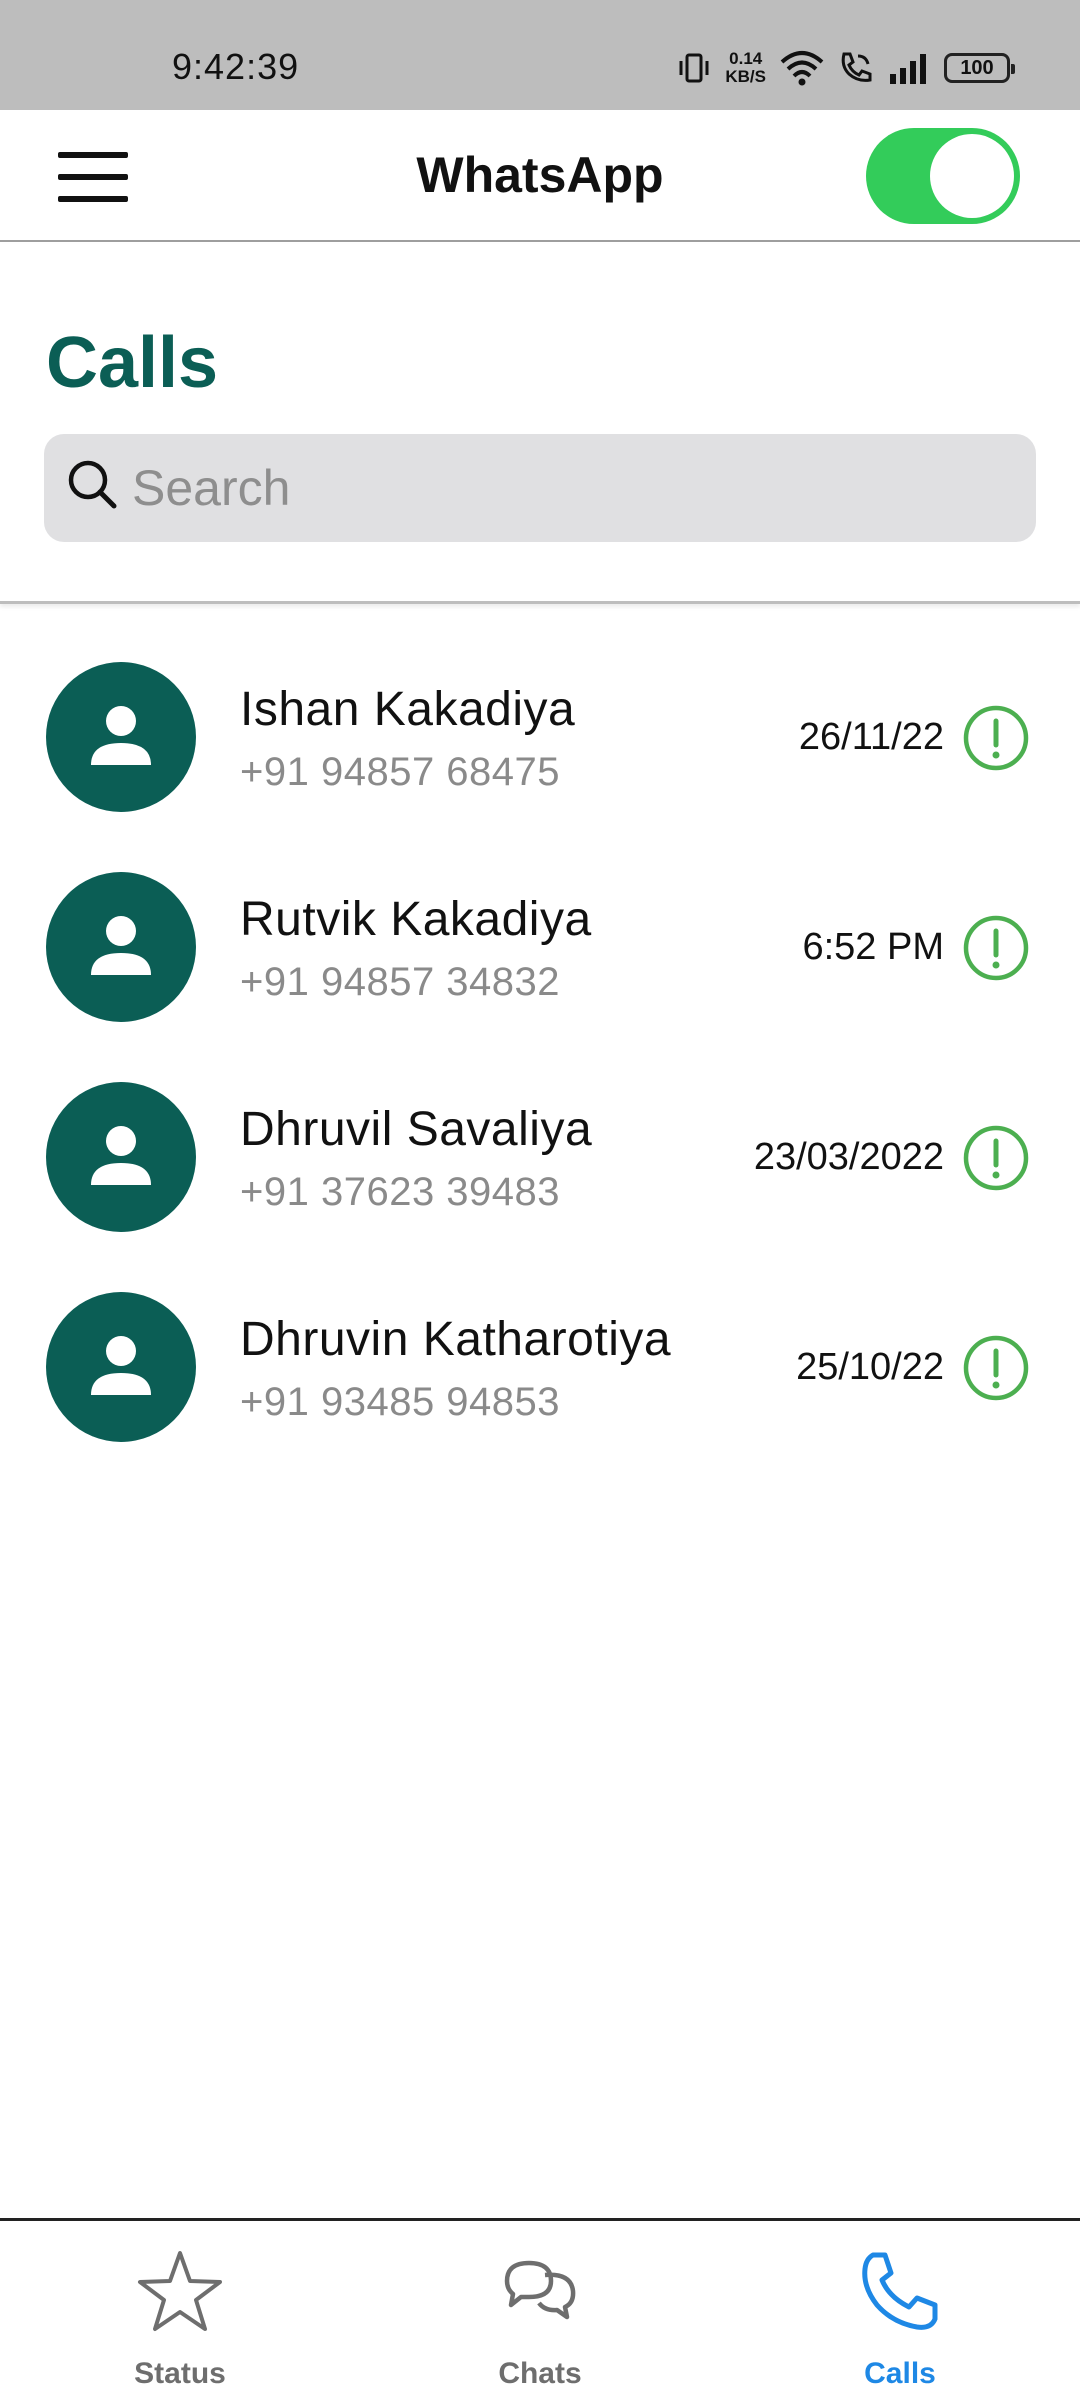  Describe the element at coordinates (540, 55) in the screenshot. I see `system-status-bar: 9:42:39 0.14 KB/S 100` at that location.